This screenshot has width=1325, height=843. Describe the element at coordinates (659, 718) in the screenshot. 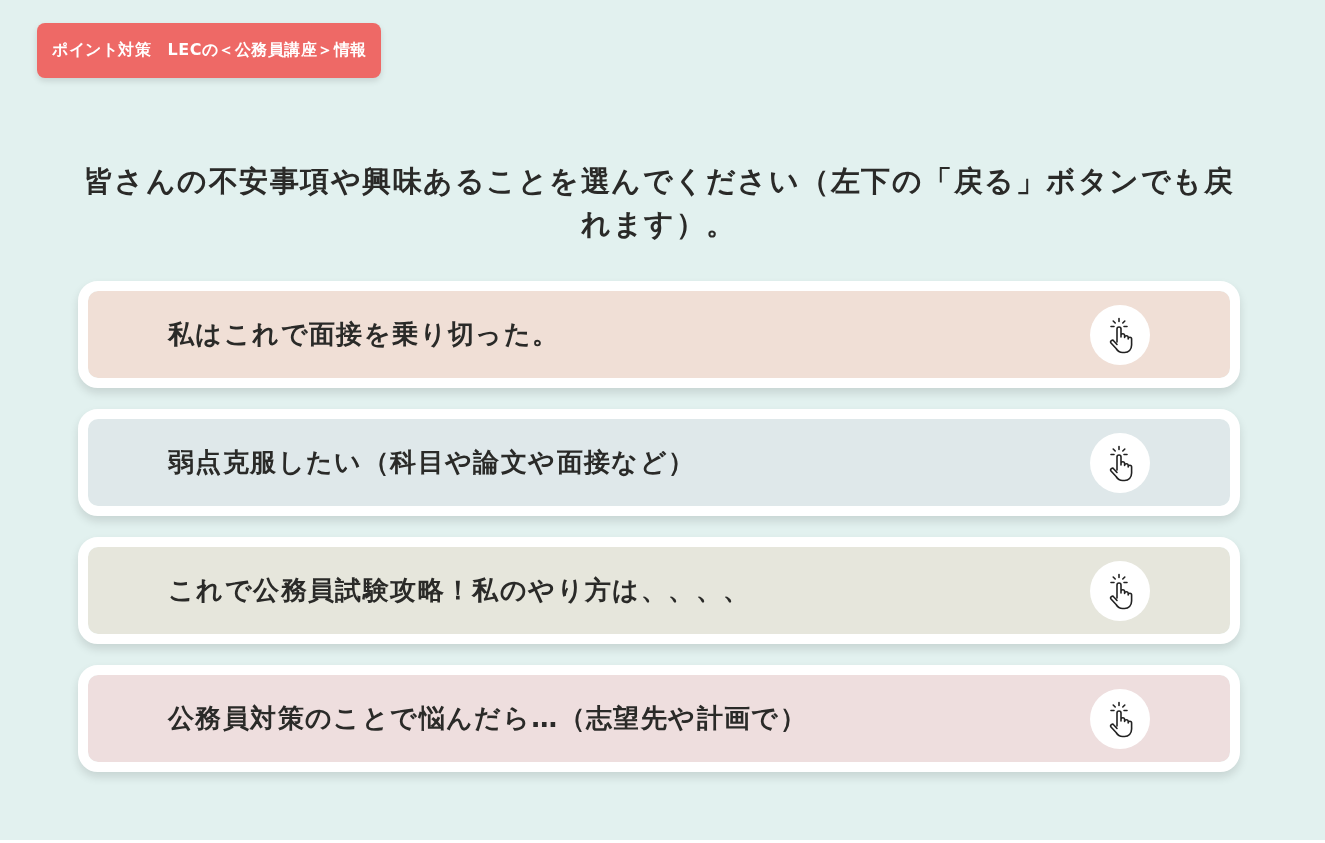

I see `option-card: 公務員対策のことで悩んだら…（志望先や計画で）` at that location.